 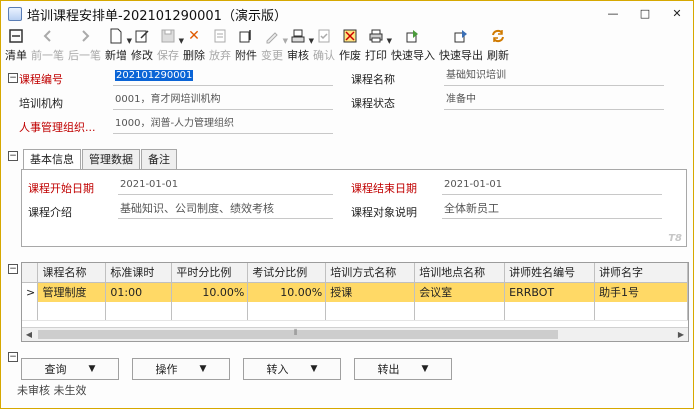 What do you see at coordinates (72, 292) in the screenshot?
I see `cell-course-name: 管理制度` at bounding box center [72, 292].